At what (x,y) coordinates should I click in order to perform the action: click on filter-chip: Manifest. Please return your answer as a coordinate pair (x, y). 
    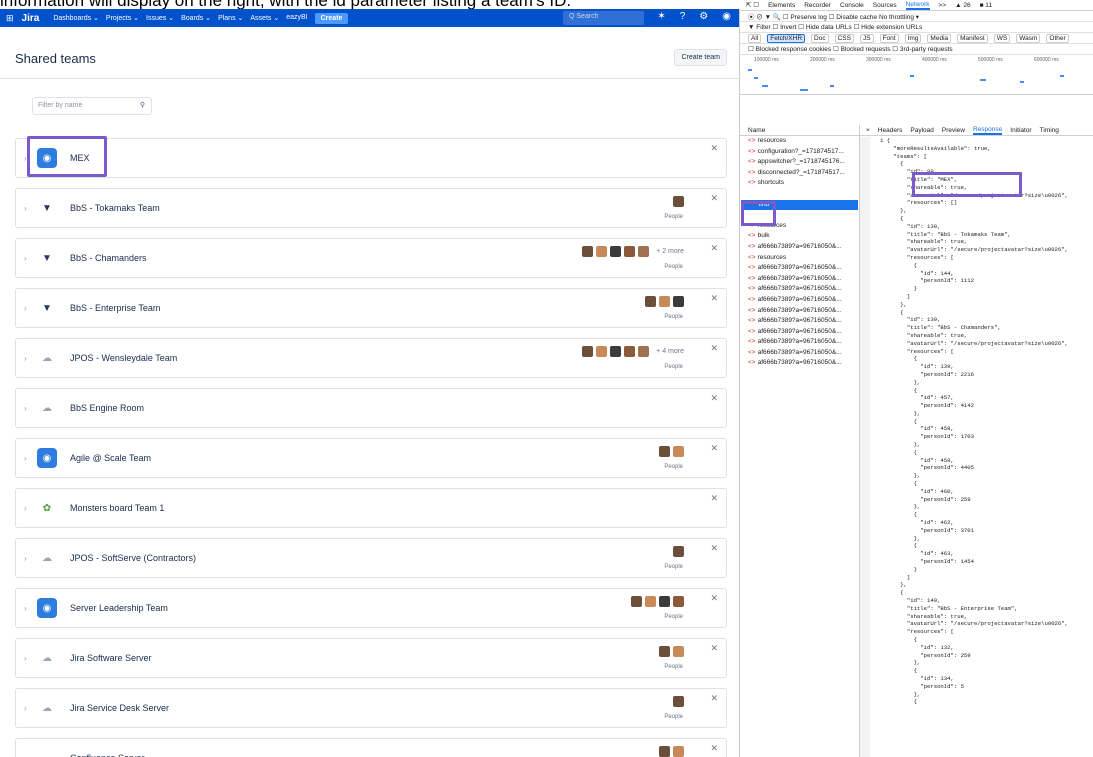
    Looking at the image, I should click on (972, 38).